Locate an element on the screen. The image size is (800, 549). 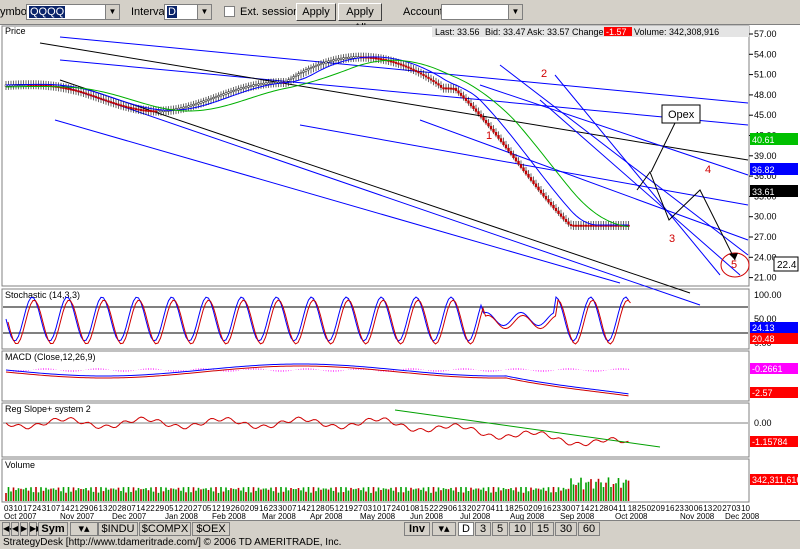
sym-tab: Sym is located at coordinates (53, 529).